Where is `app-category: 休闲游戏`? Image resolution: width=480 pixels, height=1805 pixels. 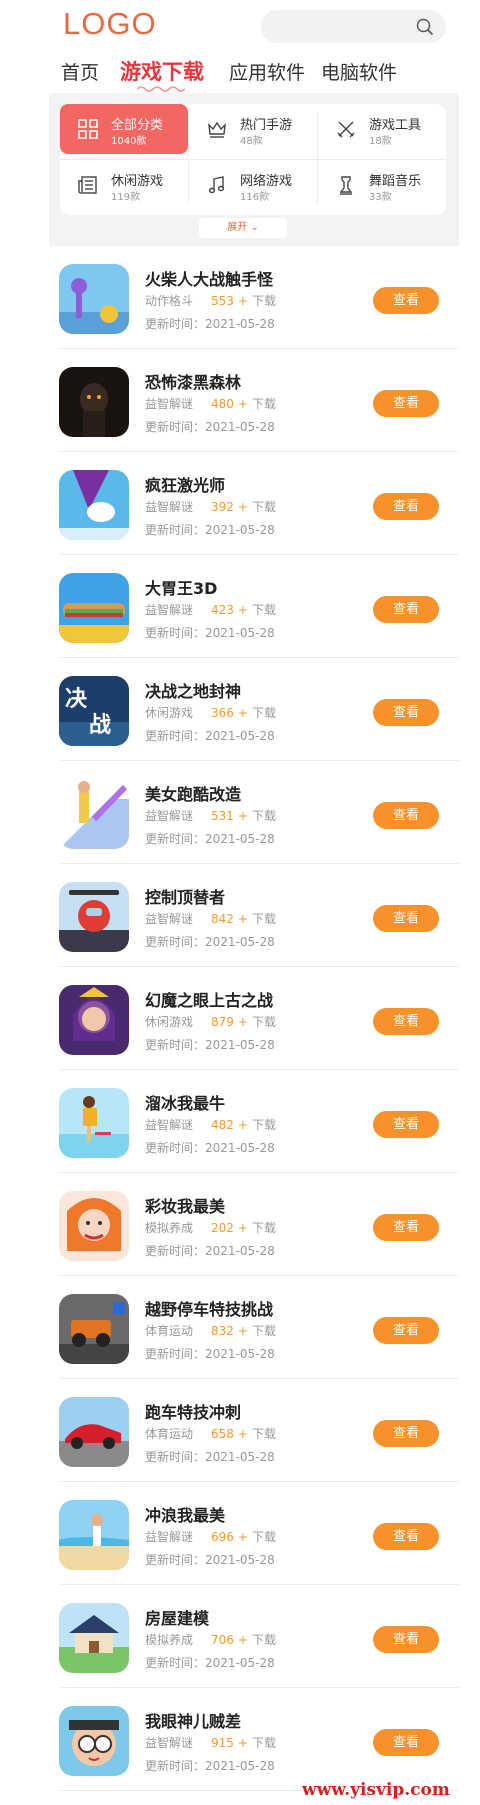
app-category: 休闲游戏 is located at coordinates (169, 1022).